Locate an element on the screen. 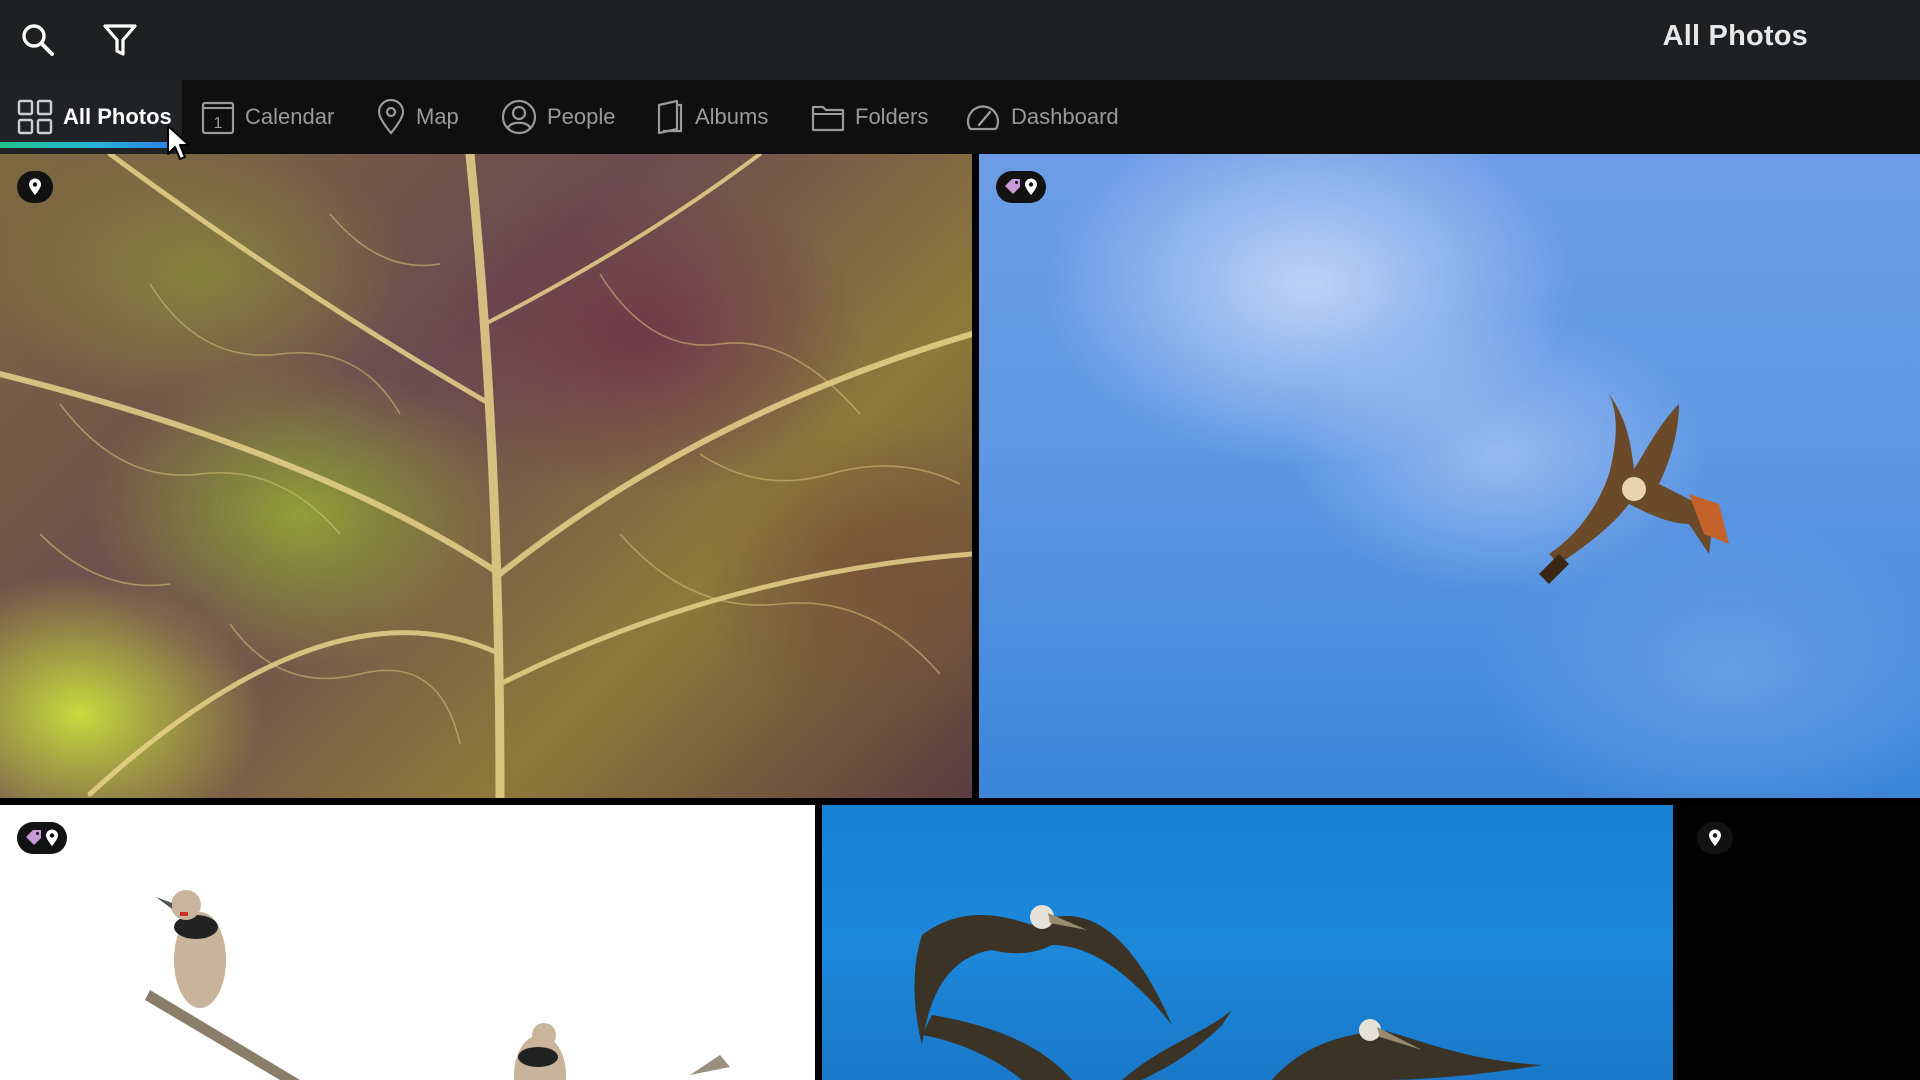  photo-tile-dark is located at coordinates (1800, 942).